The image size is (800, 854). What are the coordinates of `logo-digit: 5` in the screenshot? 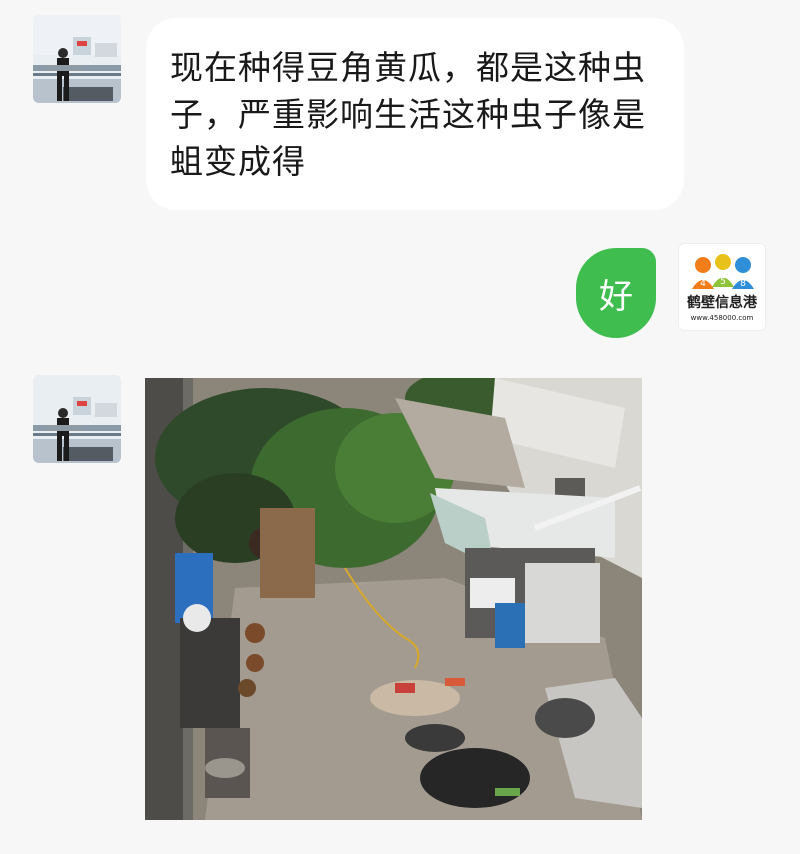 It's located at (723, 282).